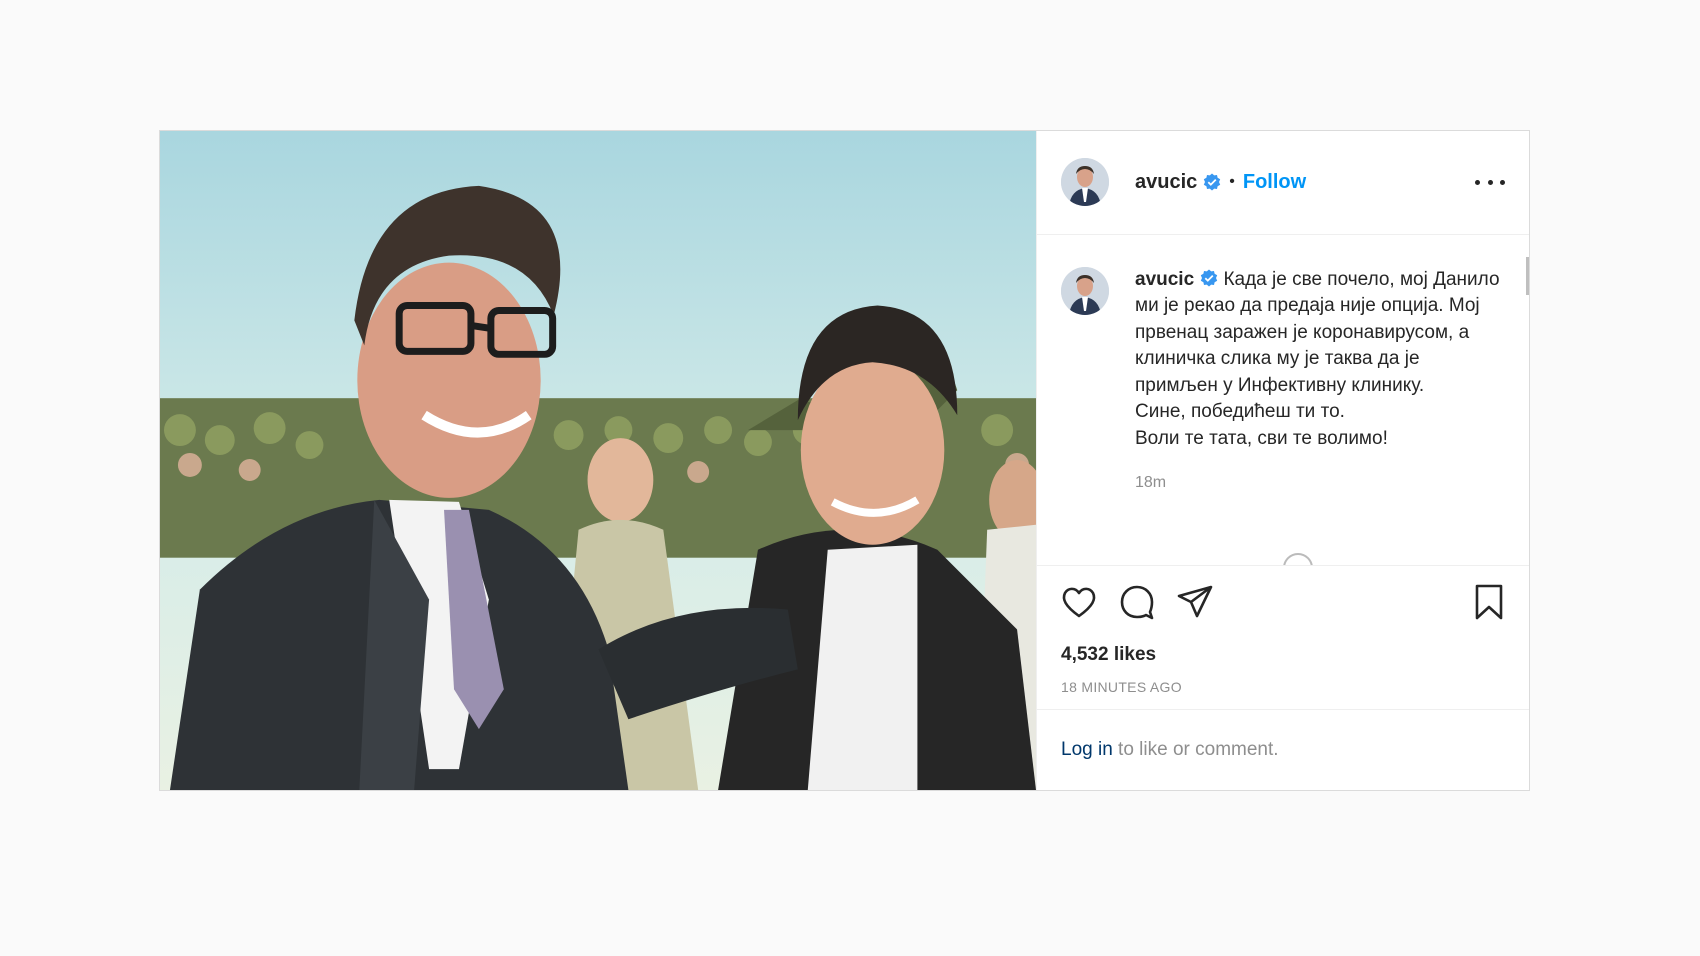 The image size is (1700, 956). Describe the element at coordinates (1283, 655) in the screenshot. I see `like-count: 4,532 likes` at that location.